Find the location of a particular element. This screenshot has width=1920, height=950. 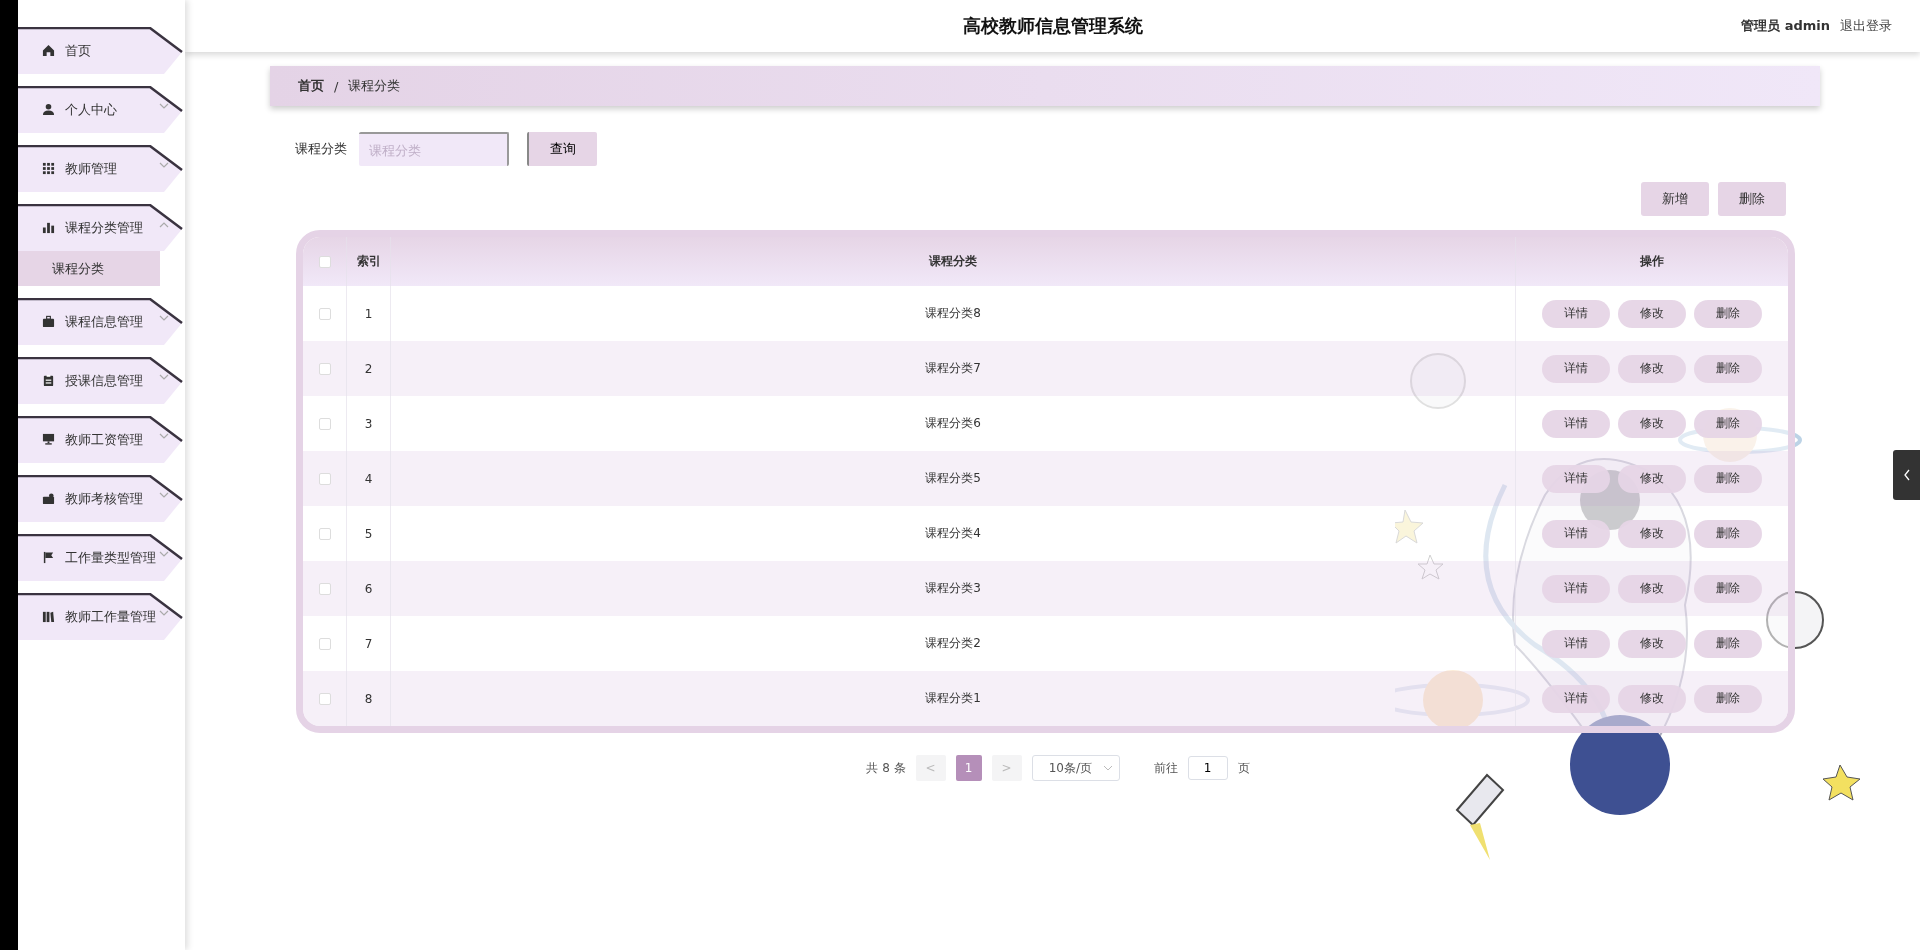

table-cell: 2 is located at coordinates (369, 368).